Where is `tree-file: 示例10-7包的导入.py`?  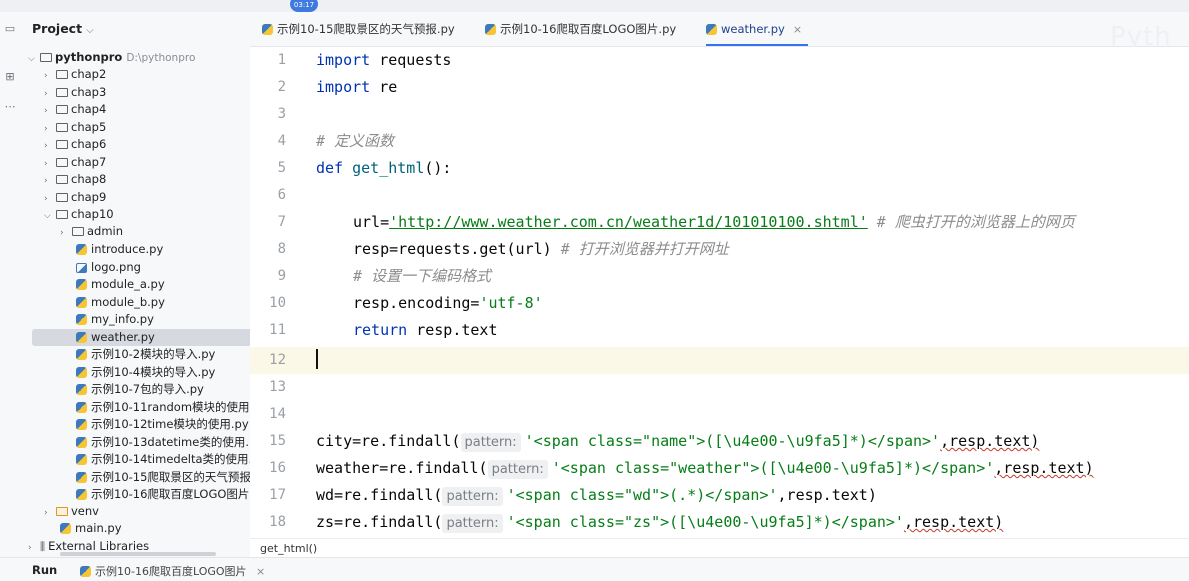
tree-file: 示例10-7包的导入.py is located at coordinates (136, 389).